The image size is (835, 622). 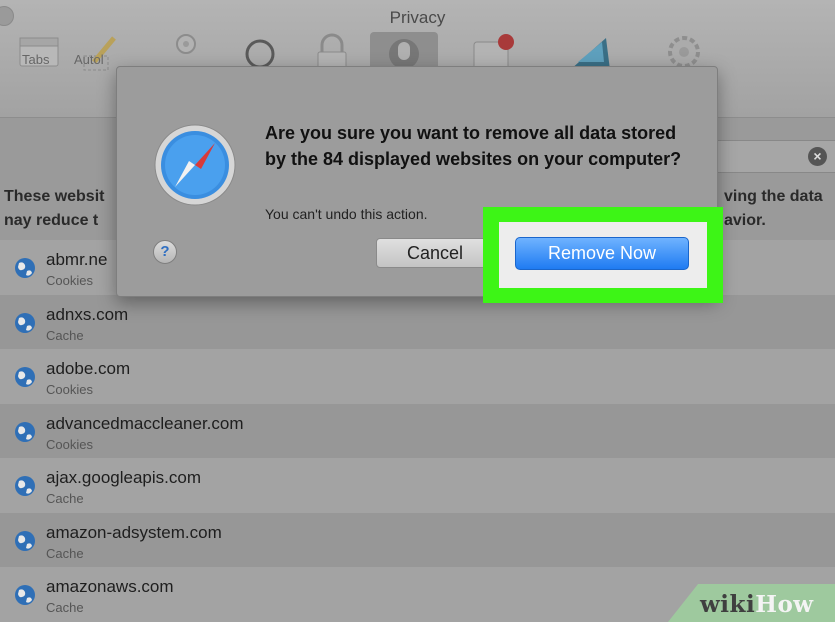 What do you see at coordinates (110, 586) in the screenshot?
I see `site-name: amazonaws.com` at bounding box center [110, 586].